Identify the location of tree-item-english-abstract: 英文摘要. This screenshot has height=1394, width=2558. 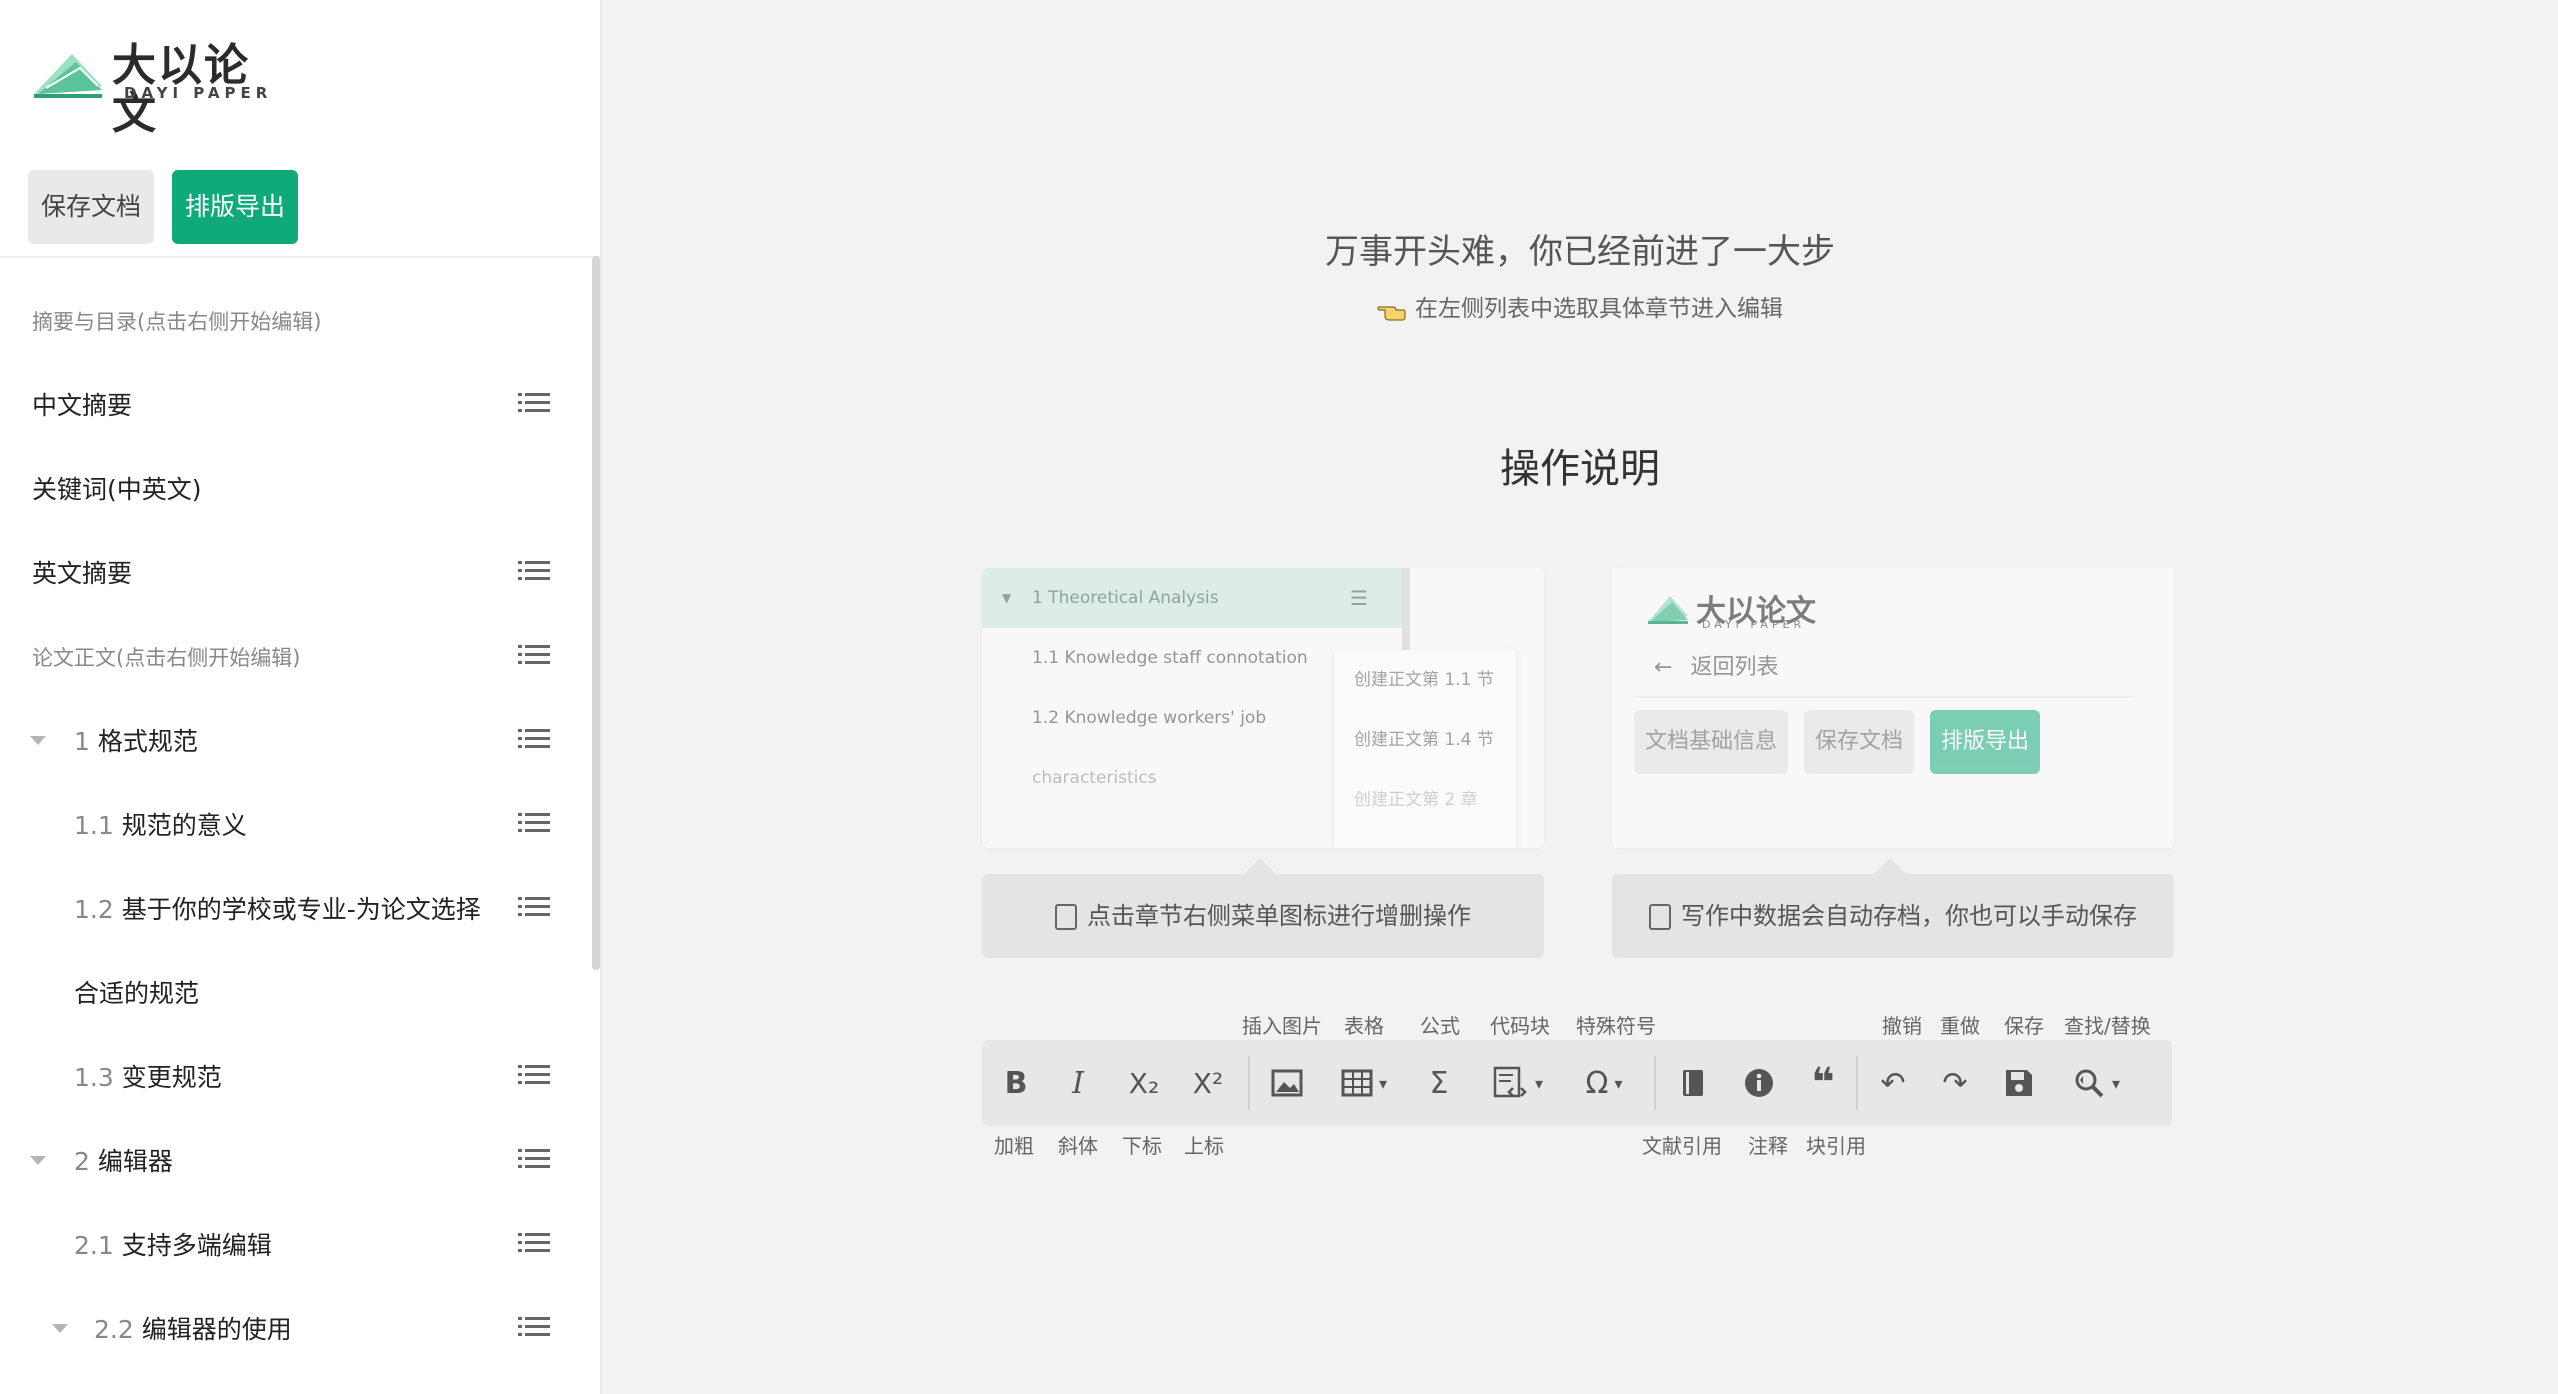
(295, 574).